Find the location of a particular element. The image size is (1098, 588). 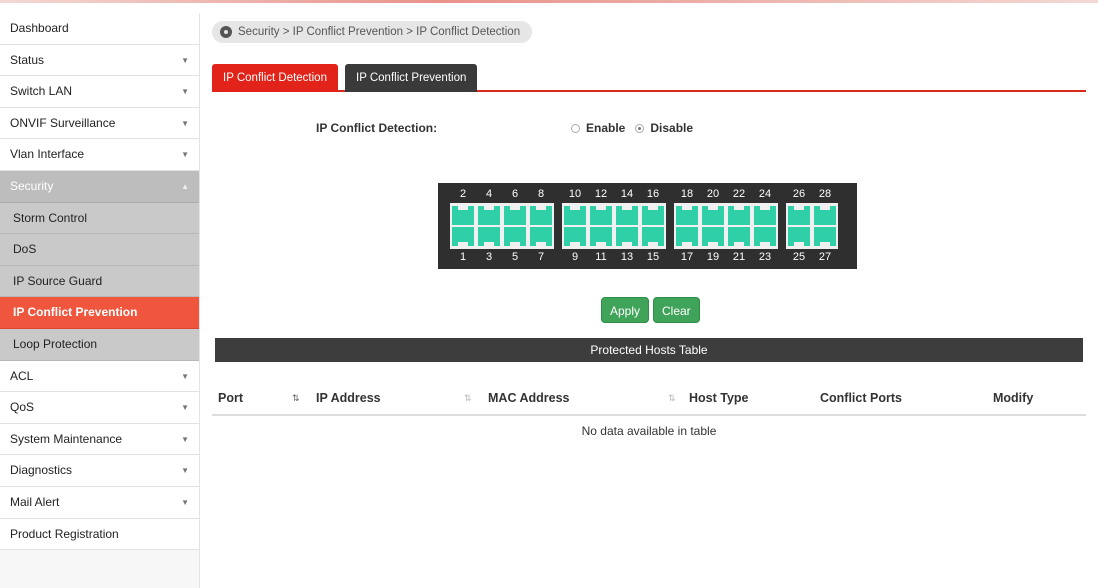

sidebar-item-onvif-surveillance: ONVIF Surveillance ▼ is located at coordinates (99, 123).